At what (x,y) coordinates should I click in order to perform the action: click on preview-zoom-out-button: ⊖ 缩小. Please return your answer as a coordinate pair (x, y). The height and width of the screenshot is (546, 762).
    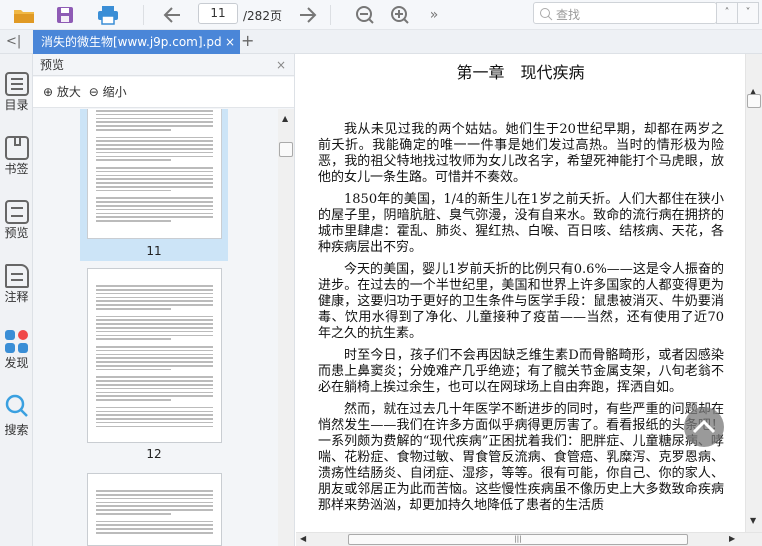
    Looking at the image, I should click on (108, 92).